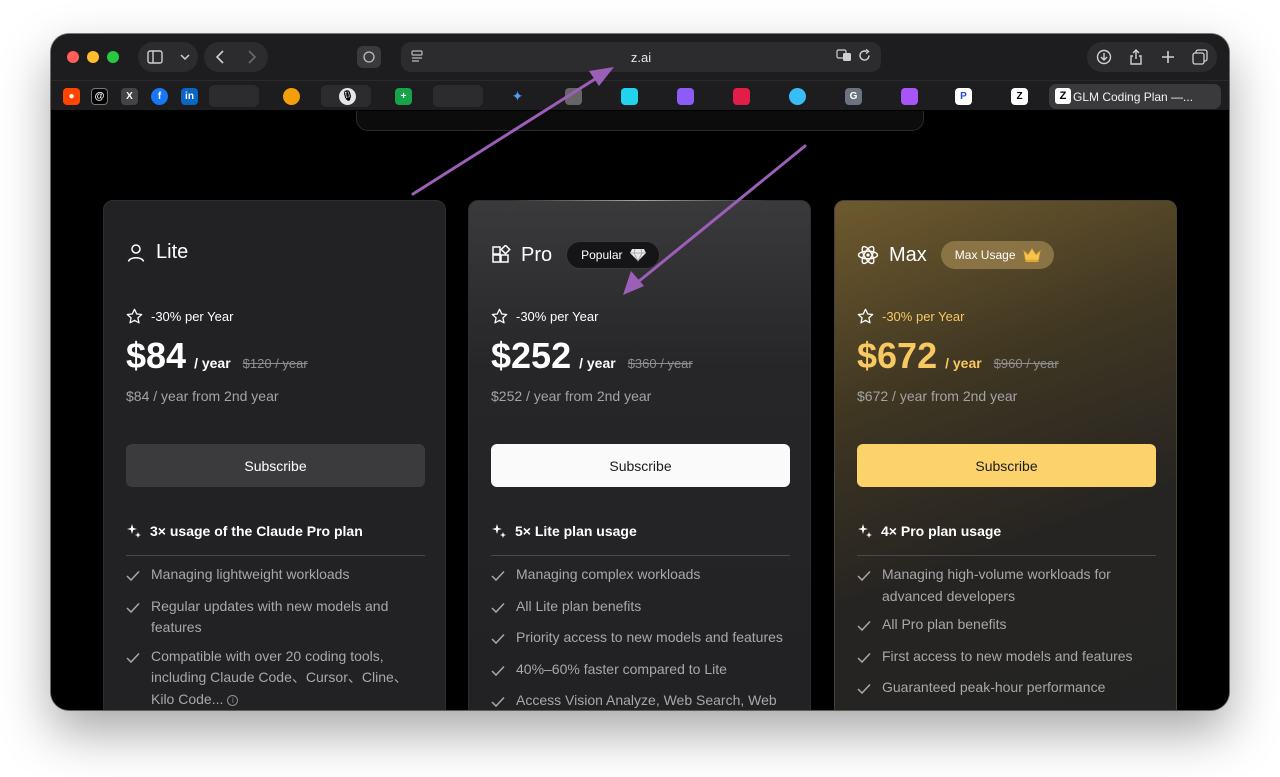  Describe the element at coordinates (629, 96) in the screenshot. I see `bookmark-cyan-icon` at that location.